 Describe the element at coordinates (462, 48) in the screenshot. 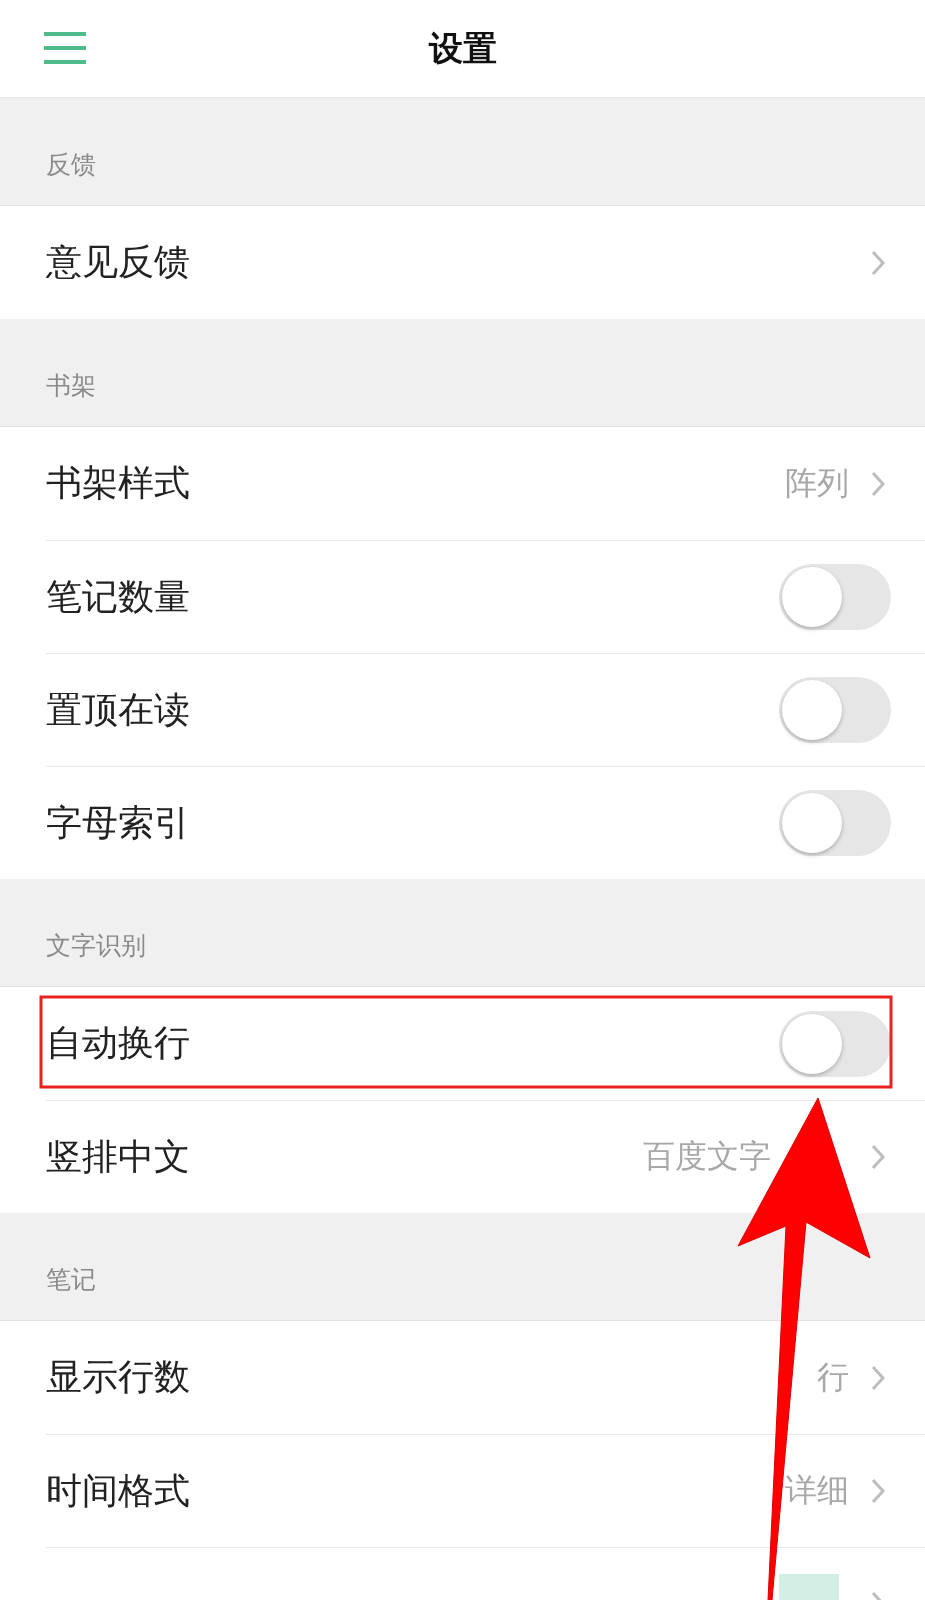

I see `page-title: 设置` at that location.